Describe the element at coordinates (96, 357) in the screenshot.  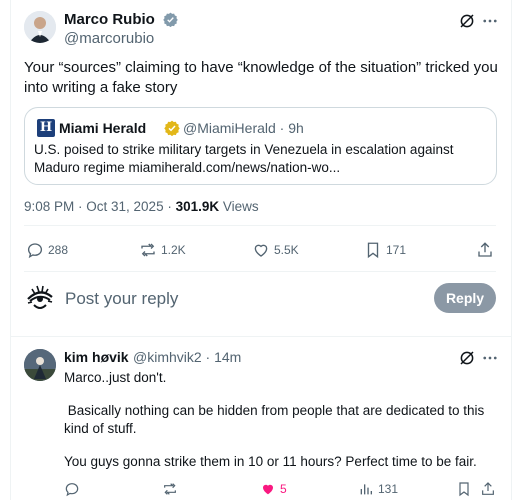
I see `reply-author-name: kim høvik` at that location.